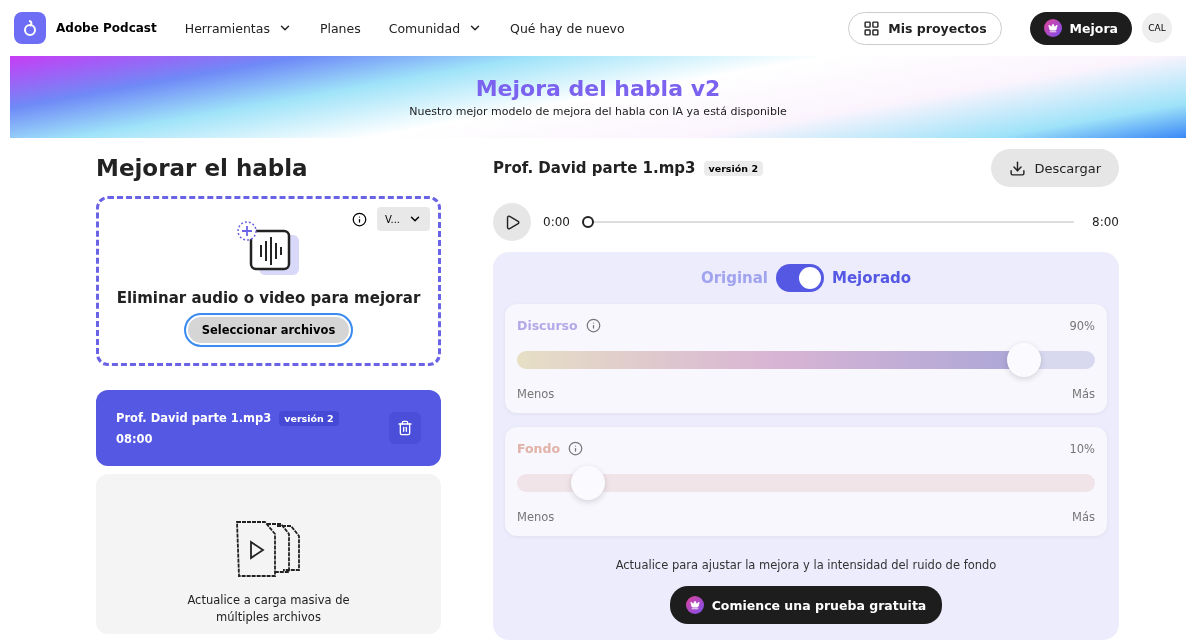 Image resolution: width=1186 pixels, height=641 pixels. I want to click on brand-name: Adobe Podcast, so click(106, 28).